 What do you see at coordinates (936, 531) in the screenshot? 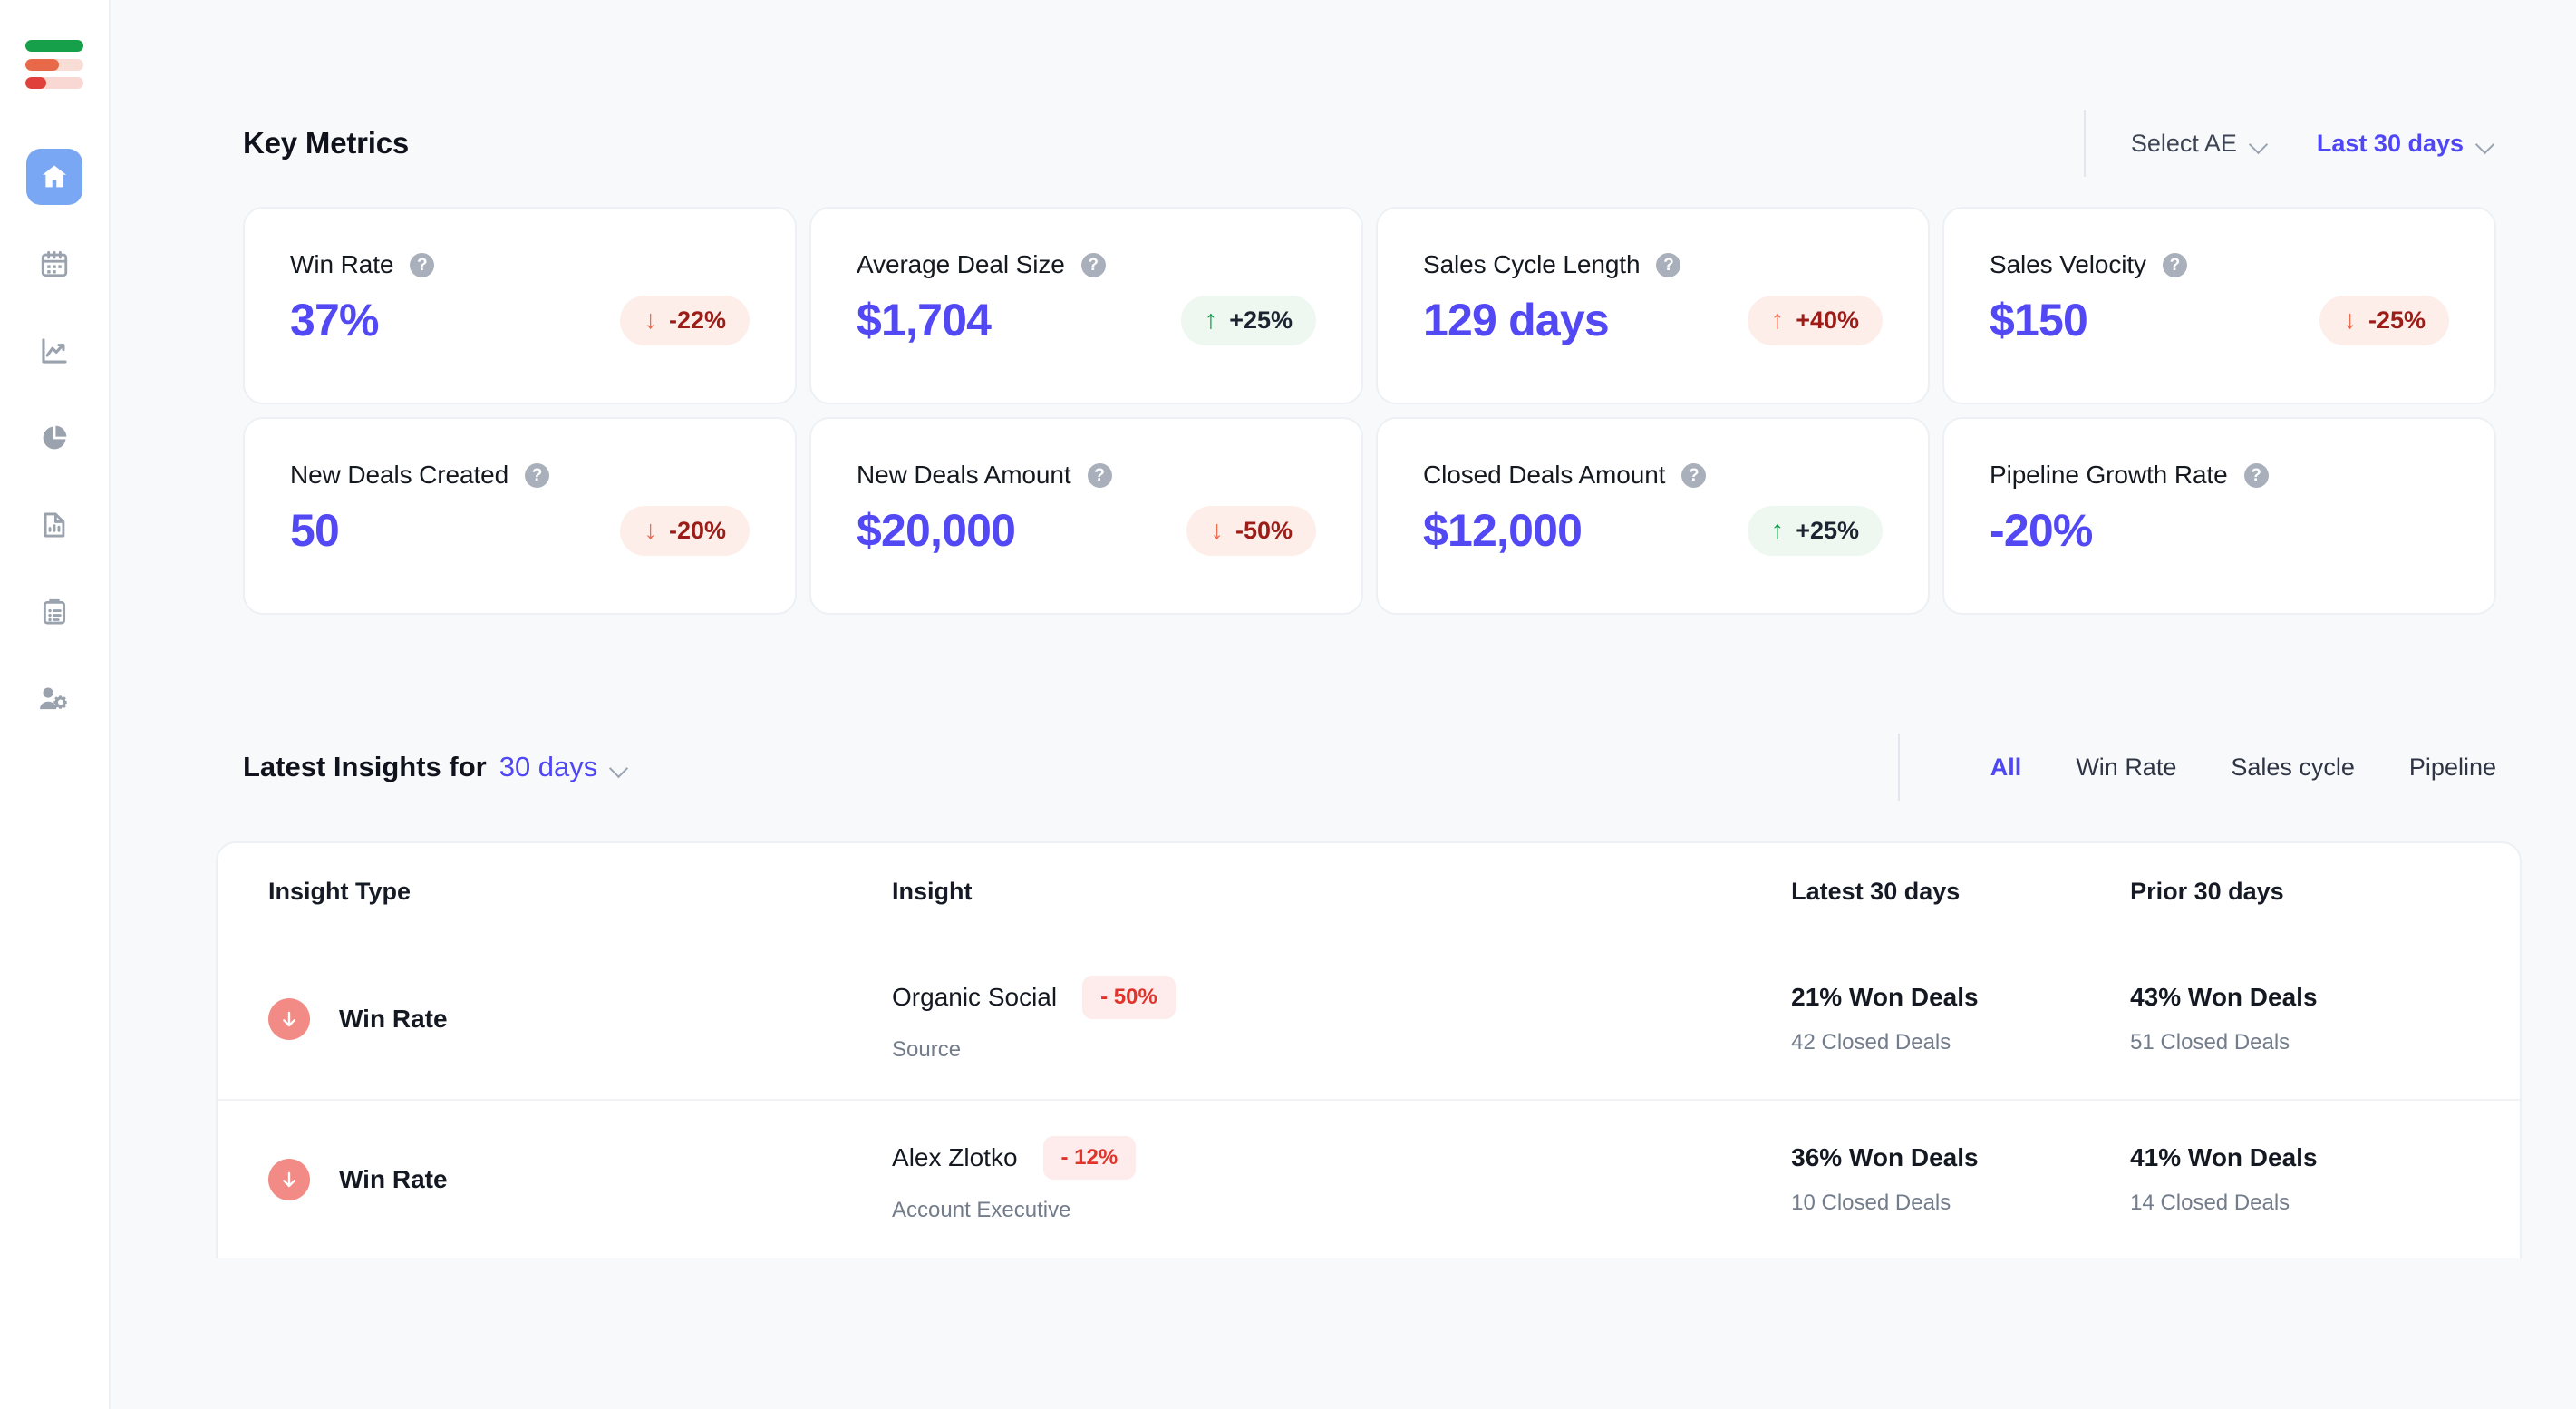
I see `metric-value: $20,000` at bounding box center [936, 531].